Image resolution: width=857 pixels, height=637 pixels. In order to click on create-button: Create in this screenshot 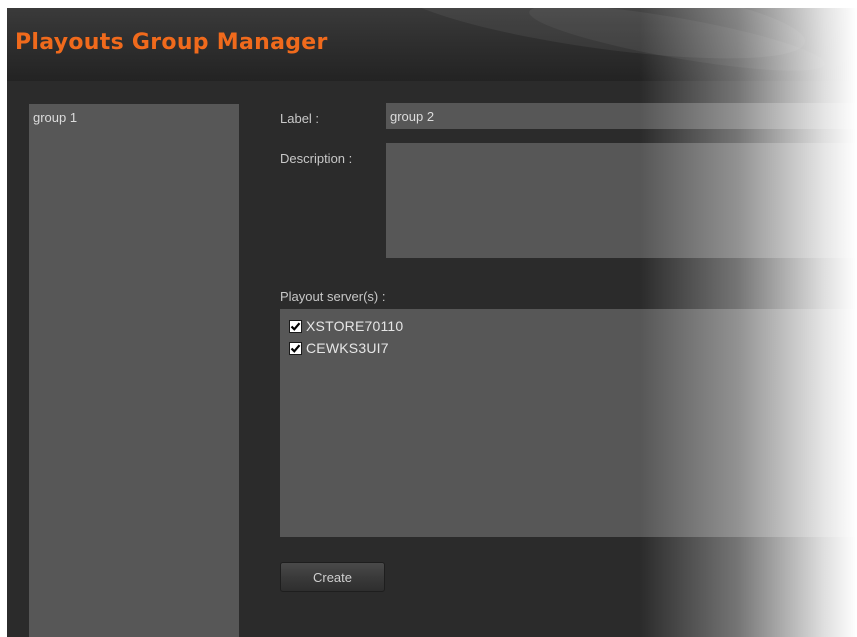, I will do `click(332, 577)`.